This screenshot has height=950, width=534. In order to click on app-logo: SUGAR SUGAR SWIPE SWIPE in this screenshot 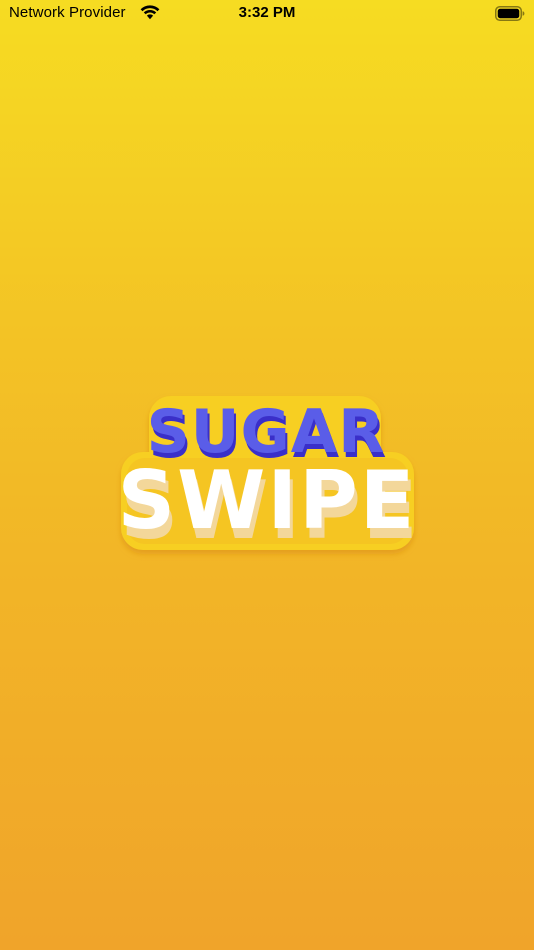, I will do `click(267, 477)`.